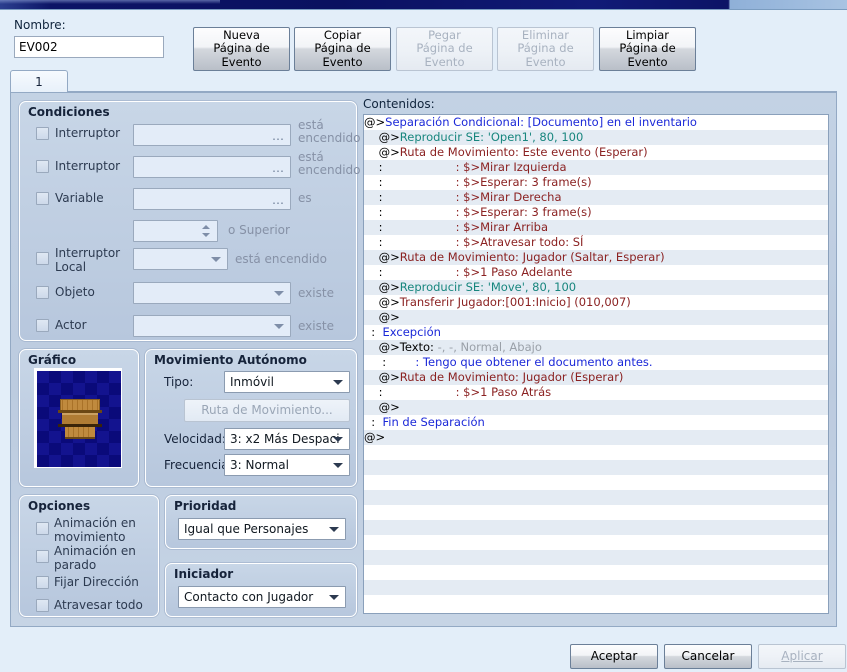 The width and height of the screenshot is (847, 672). I want to click on accept-button: Aceptar, so click(614, 656).